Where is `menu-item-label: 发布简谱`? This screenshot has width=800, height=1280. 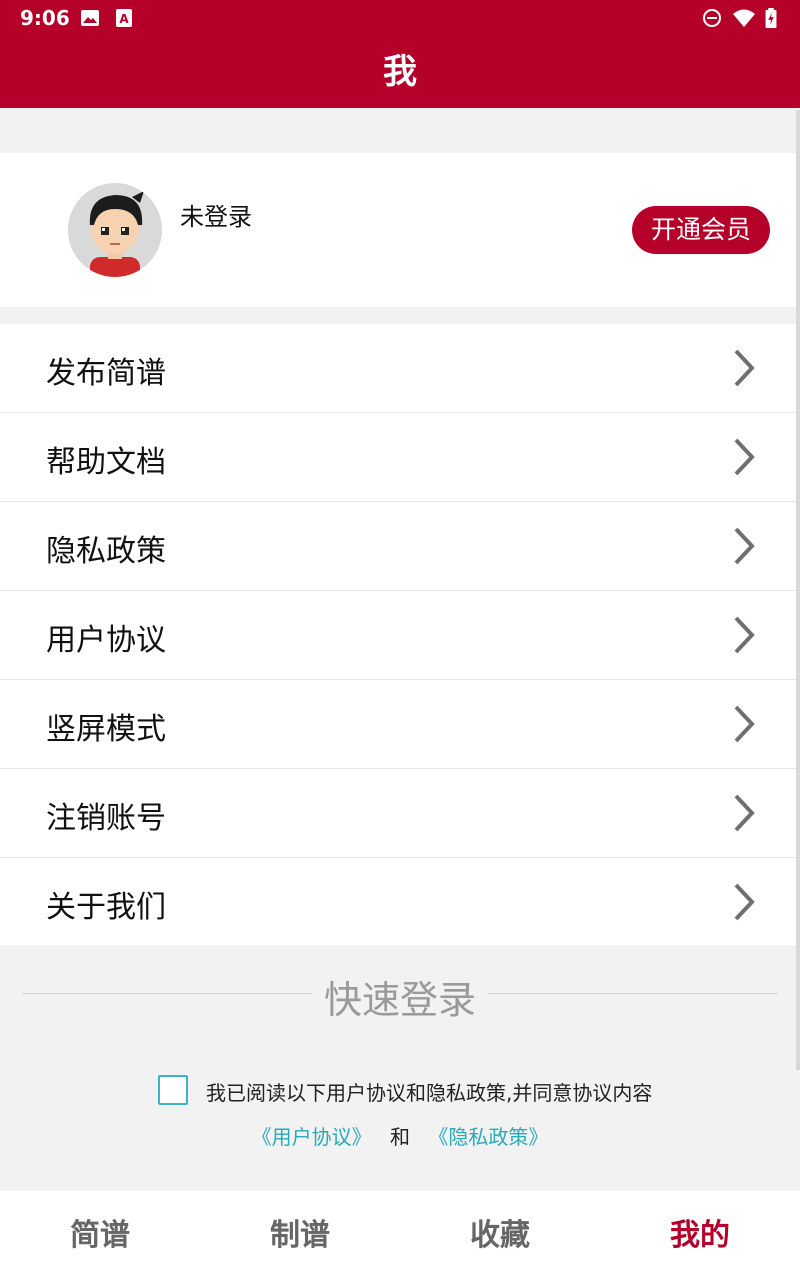 menu-item-label: 发布简谱 is located at coordinates (106, 373).